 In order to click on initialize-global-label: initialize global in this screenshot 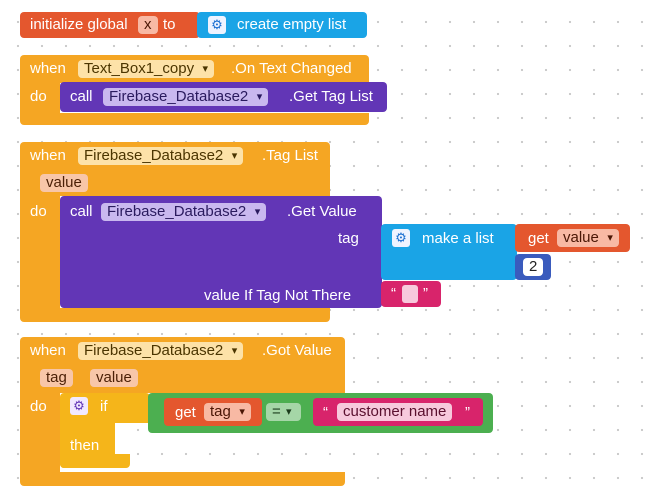, I will do `click(79, 24)`.